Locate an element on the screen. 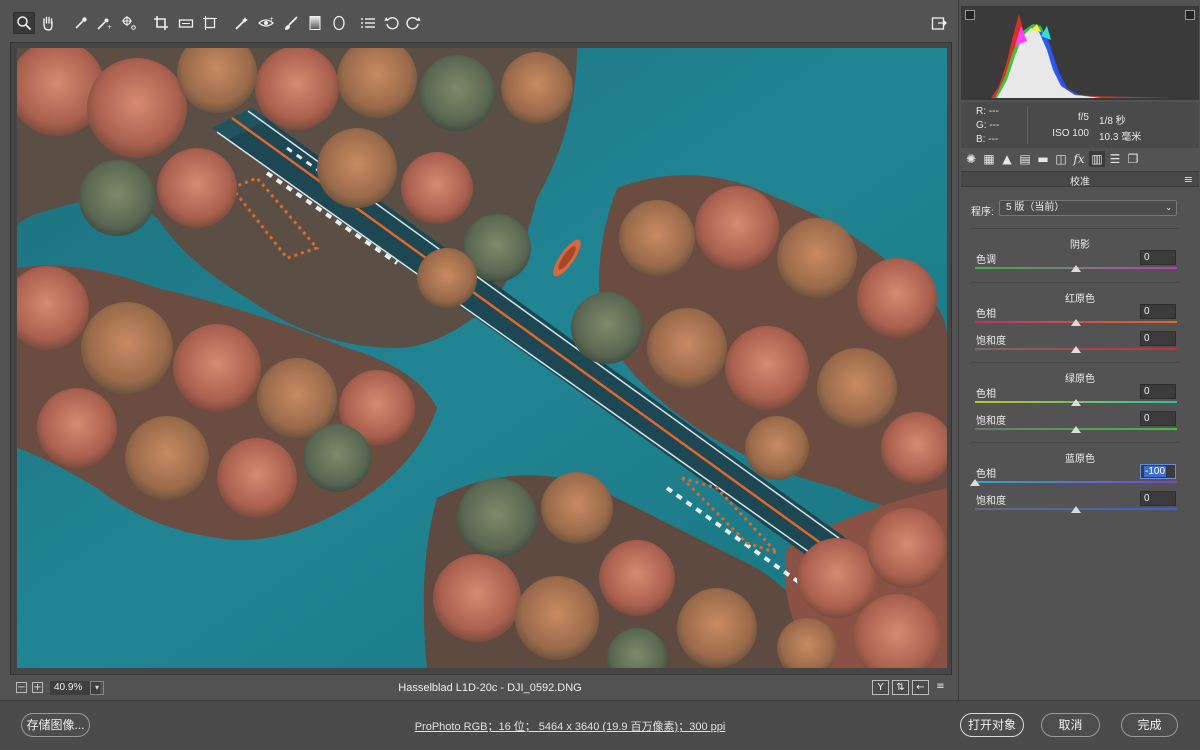 This screenshot has height=750, width=1200. green-primary-saturation-slider-thumb is located at coordinates (1076, 429).